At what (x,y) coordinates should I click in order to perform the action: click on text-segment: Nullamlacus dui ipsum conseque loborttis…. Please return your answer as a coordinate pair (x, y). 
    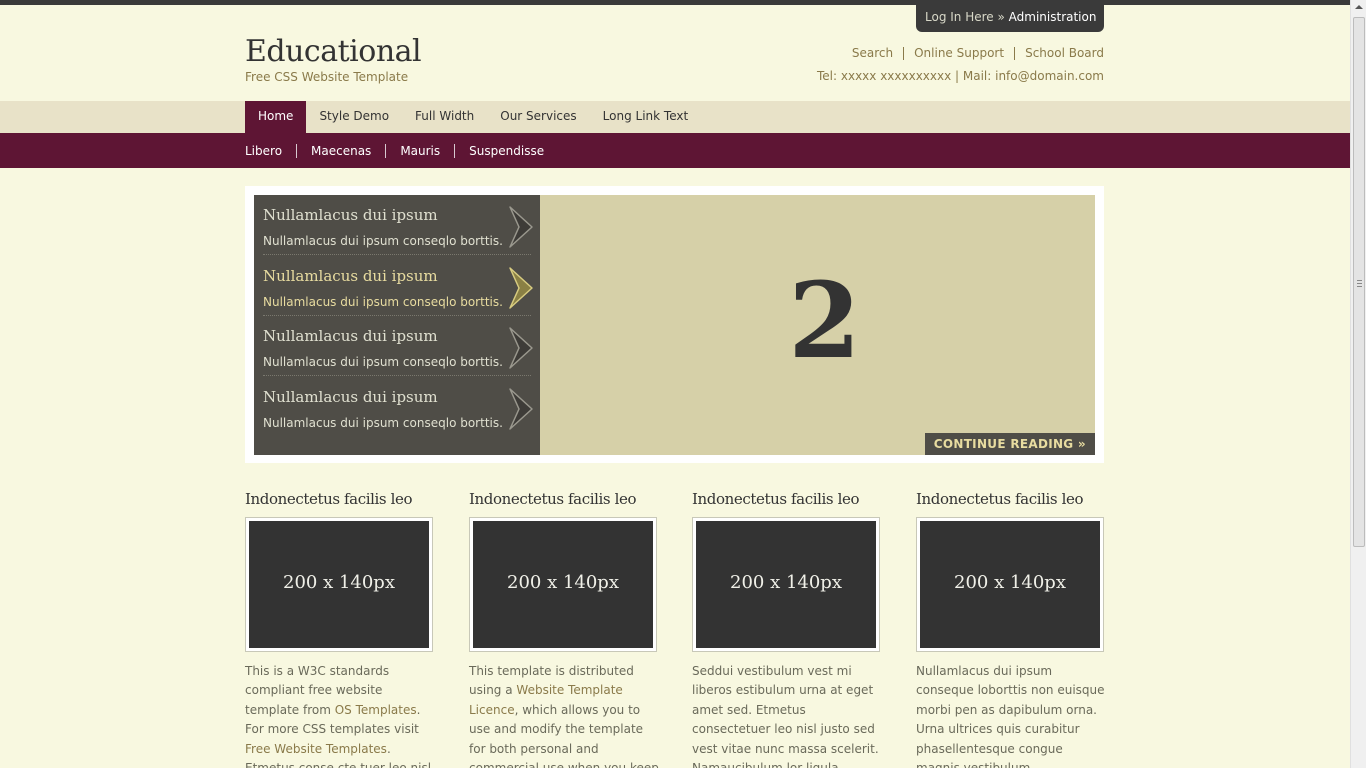
    Looking at the image, I should click on (1010, 716).